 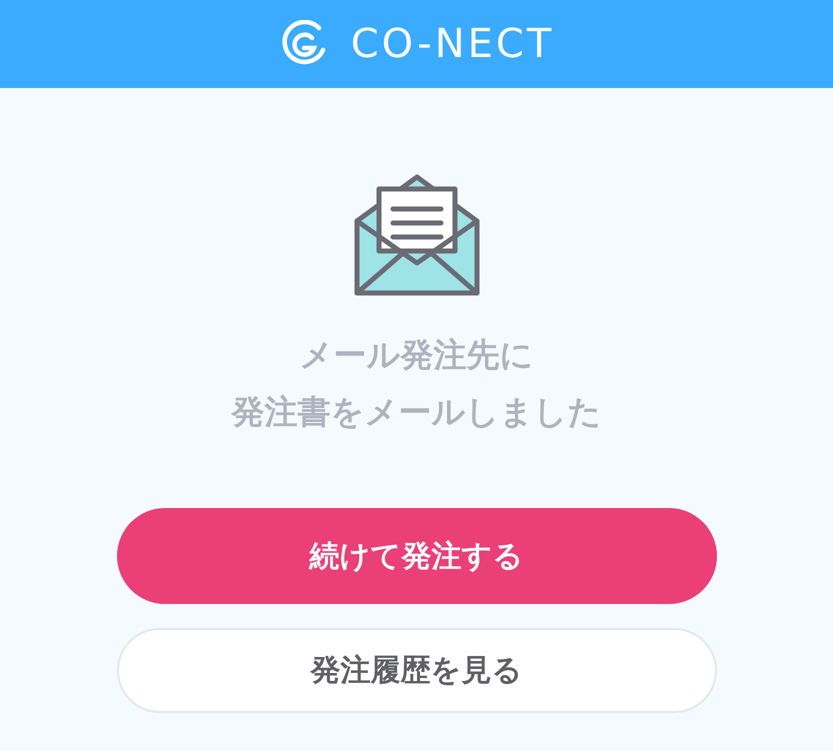 What do you see at coordinates (416, 670) in the screenshot?
I see `order-history-button: 発注履歴を見る` at bounding box center [416, 670].